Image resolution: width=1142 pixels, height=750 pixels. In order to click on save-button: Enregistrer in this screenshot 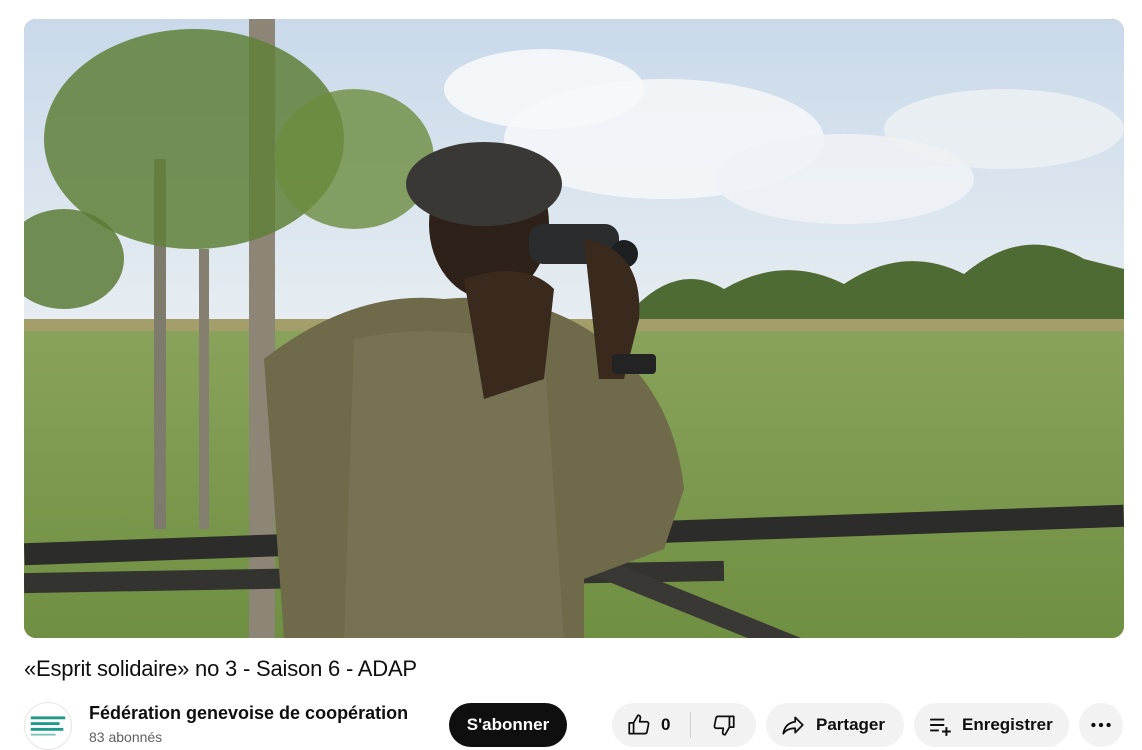, I will do `click(991, 725)`.